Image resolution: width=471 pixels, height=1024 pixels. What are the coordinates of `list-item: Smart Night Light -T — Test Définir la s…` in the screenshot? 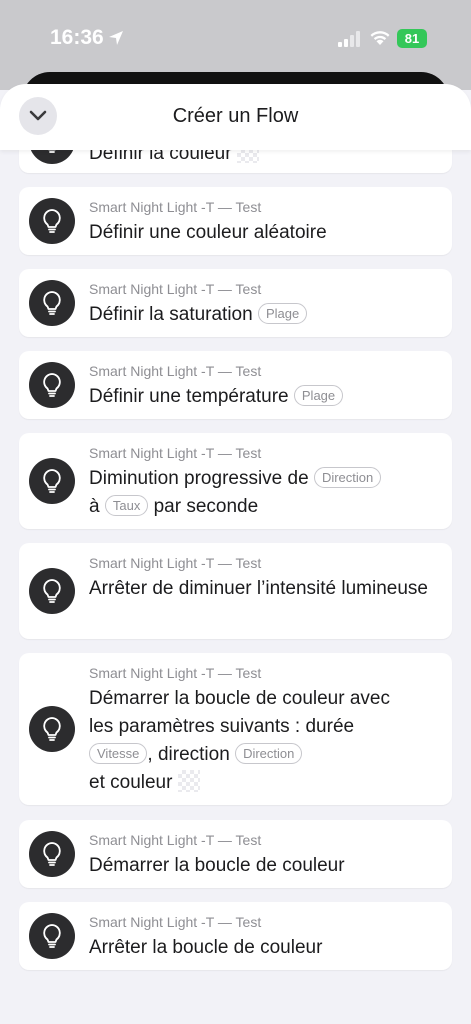 It's located at (235, 303).